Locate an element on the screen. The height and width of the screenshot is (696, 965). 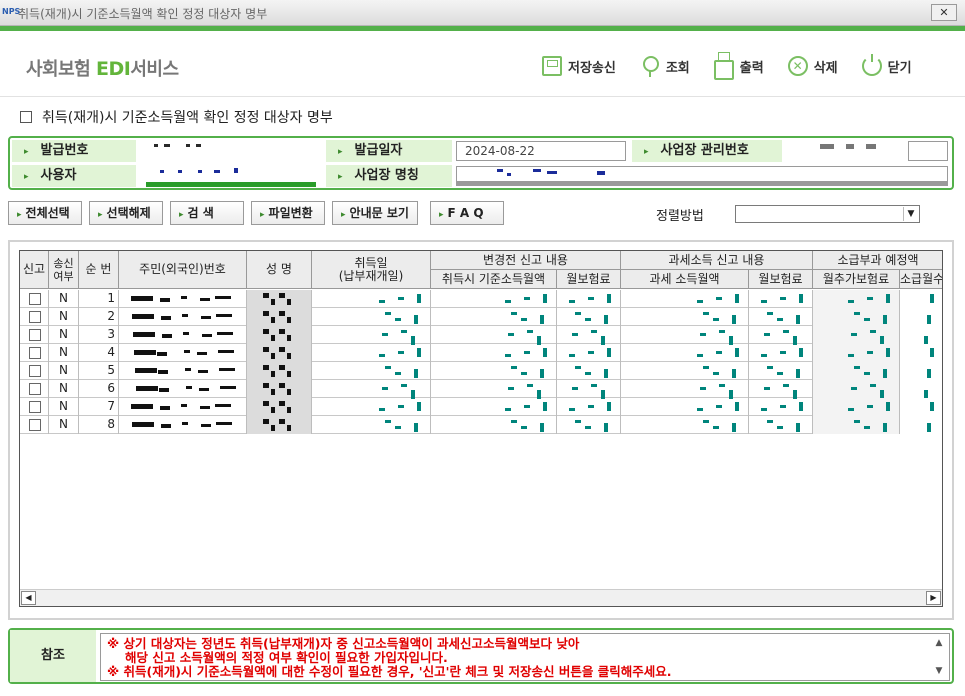
col-tax-income: 과세 소득월액 is located at coordinates (685, 279).